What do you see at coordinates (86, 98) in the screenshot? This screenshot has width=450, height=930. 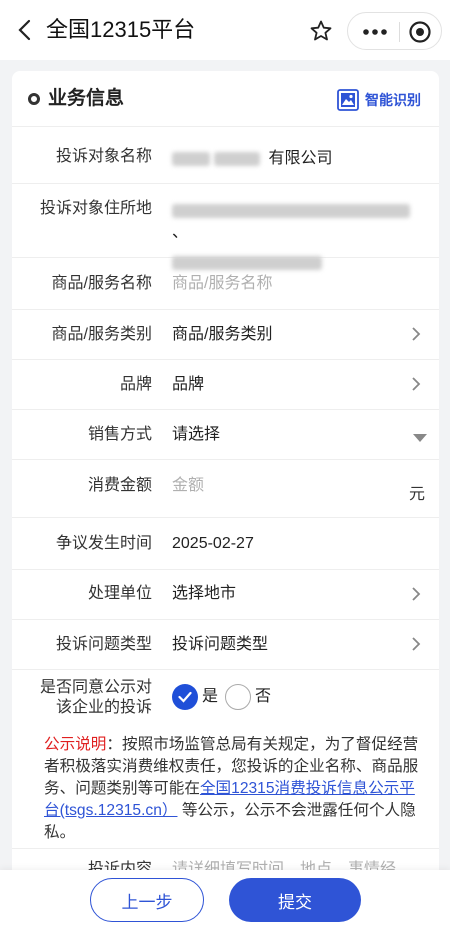 I see `section-title: 业务信息` at bounding box center [86, 98].